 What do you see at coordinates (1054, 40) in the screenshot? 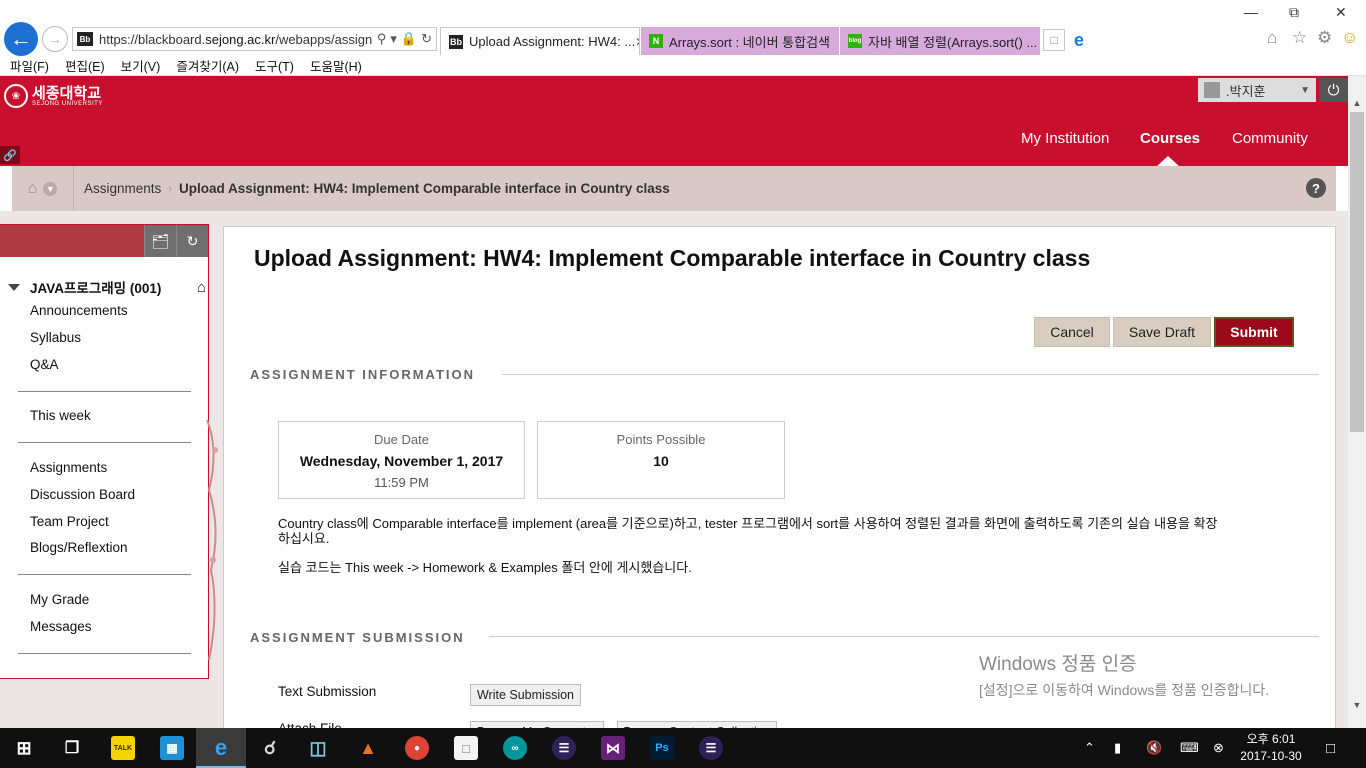
I see `new-tab-button: □` at bounding box center [1054, 40].